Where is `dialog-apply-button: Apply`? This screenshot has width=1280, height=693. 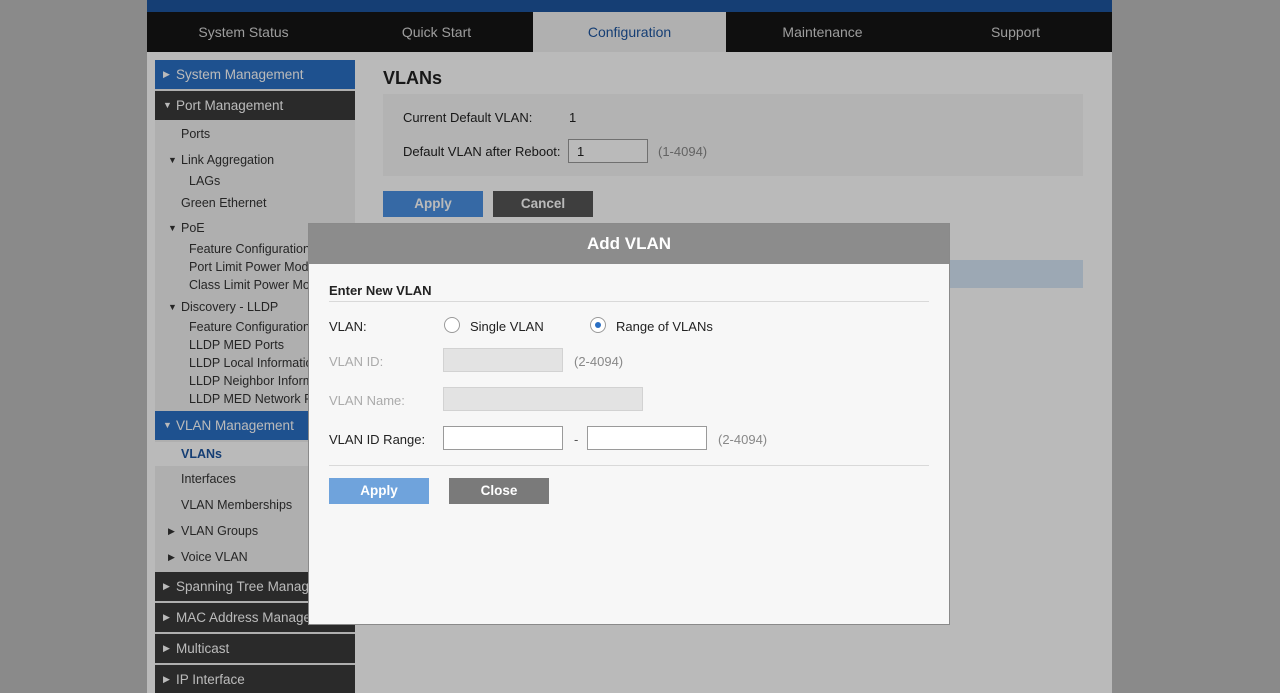 dialog-apply-button: Apply is located at coordinates (379, 491).